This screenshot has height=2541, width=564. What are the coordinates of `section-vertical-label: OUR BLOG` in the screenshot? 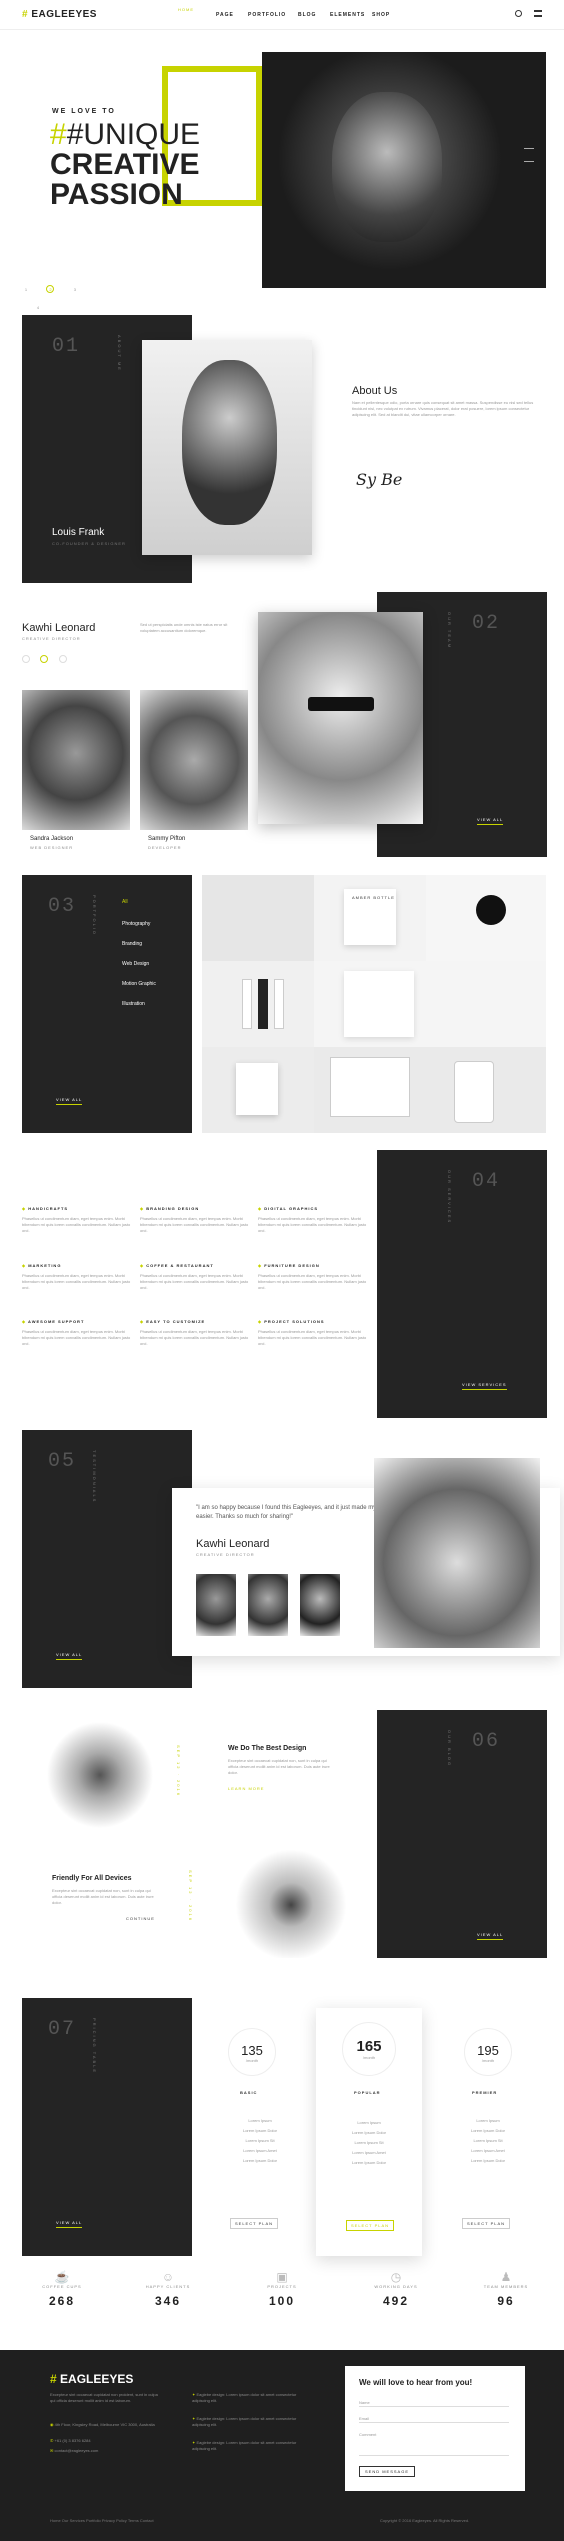 It's located at (449, 1749).